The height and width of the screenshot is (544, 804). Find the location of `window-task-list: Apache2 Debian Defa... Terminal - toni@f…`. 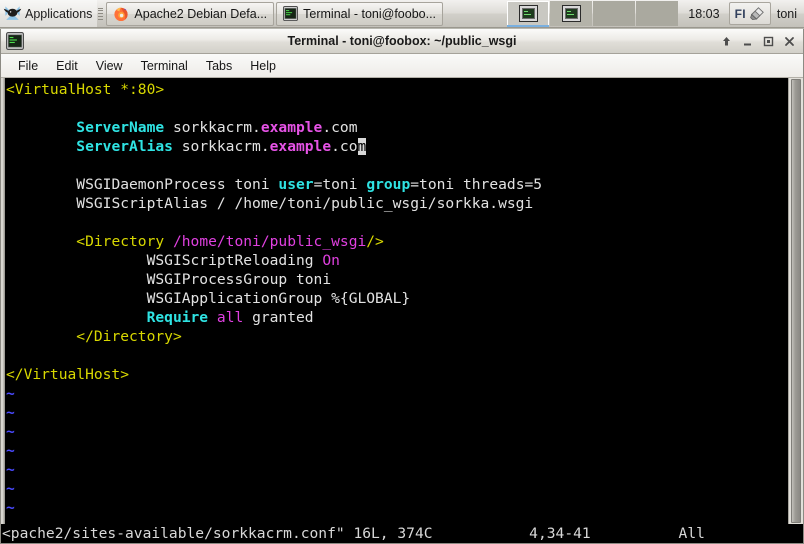

window-task-list: Apache2 Debian Defa... Terminal - toni@f… is located at coordinates (274, 13).